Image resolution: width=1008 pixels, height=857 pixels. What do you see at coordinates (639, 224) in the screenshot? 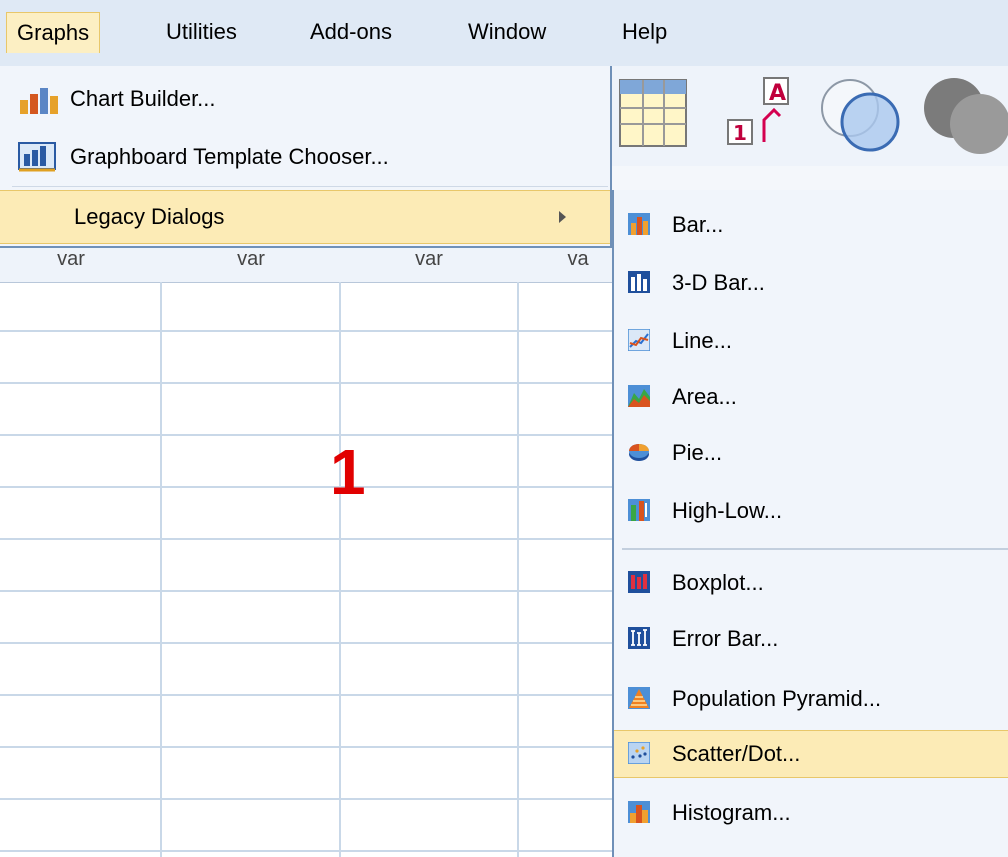
I see `bar-chart-icon` at bounding box center [639, 224].